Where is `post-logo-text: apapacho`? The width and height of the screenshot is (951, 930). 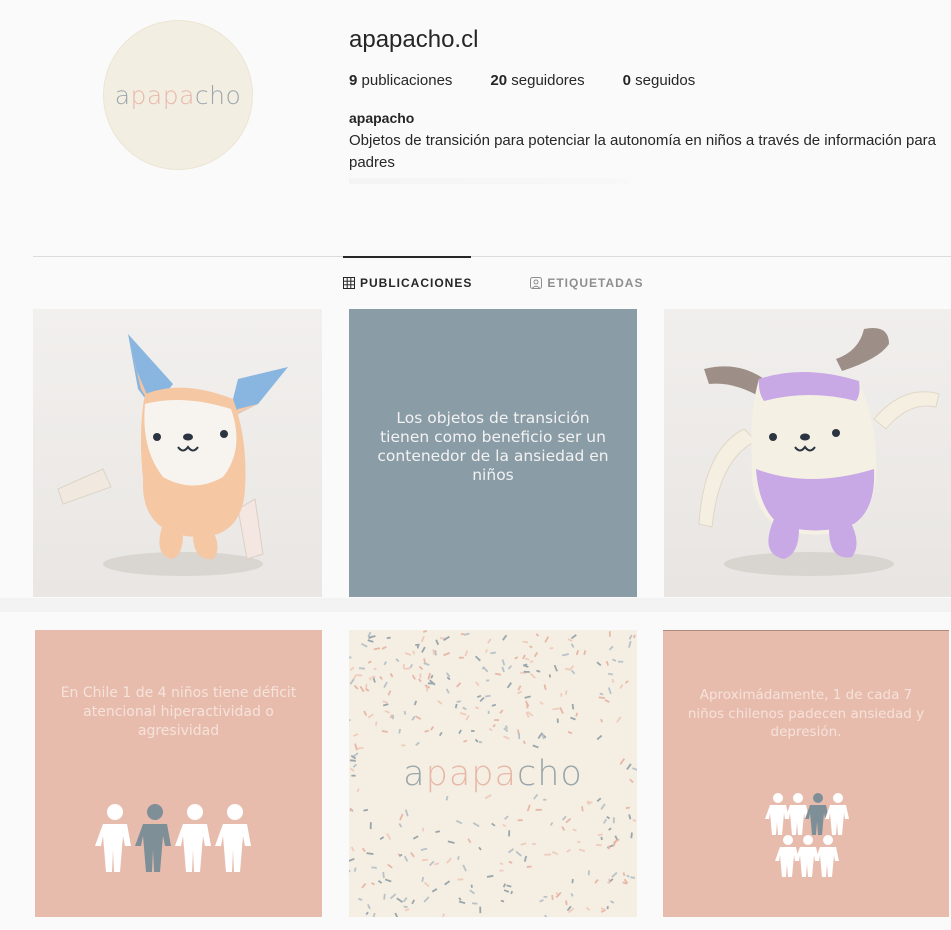 post-logo-text: apapacho is located at coordinates (493, 774).